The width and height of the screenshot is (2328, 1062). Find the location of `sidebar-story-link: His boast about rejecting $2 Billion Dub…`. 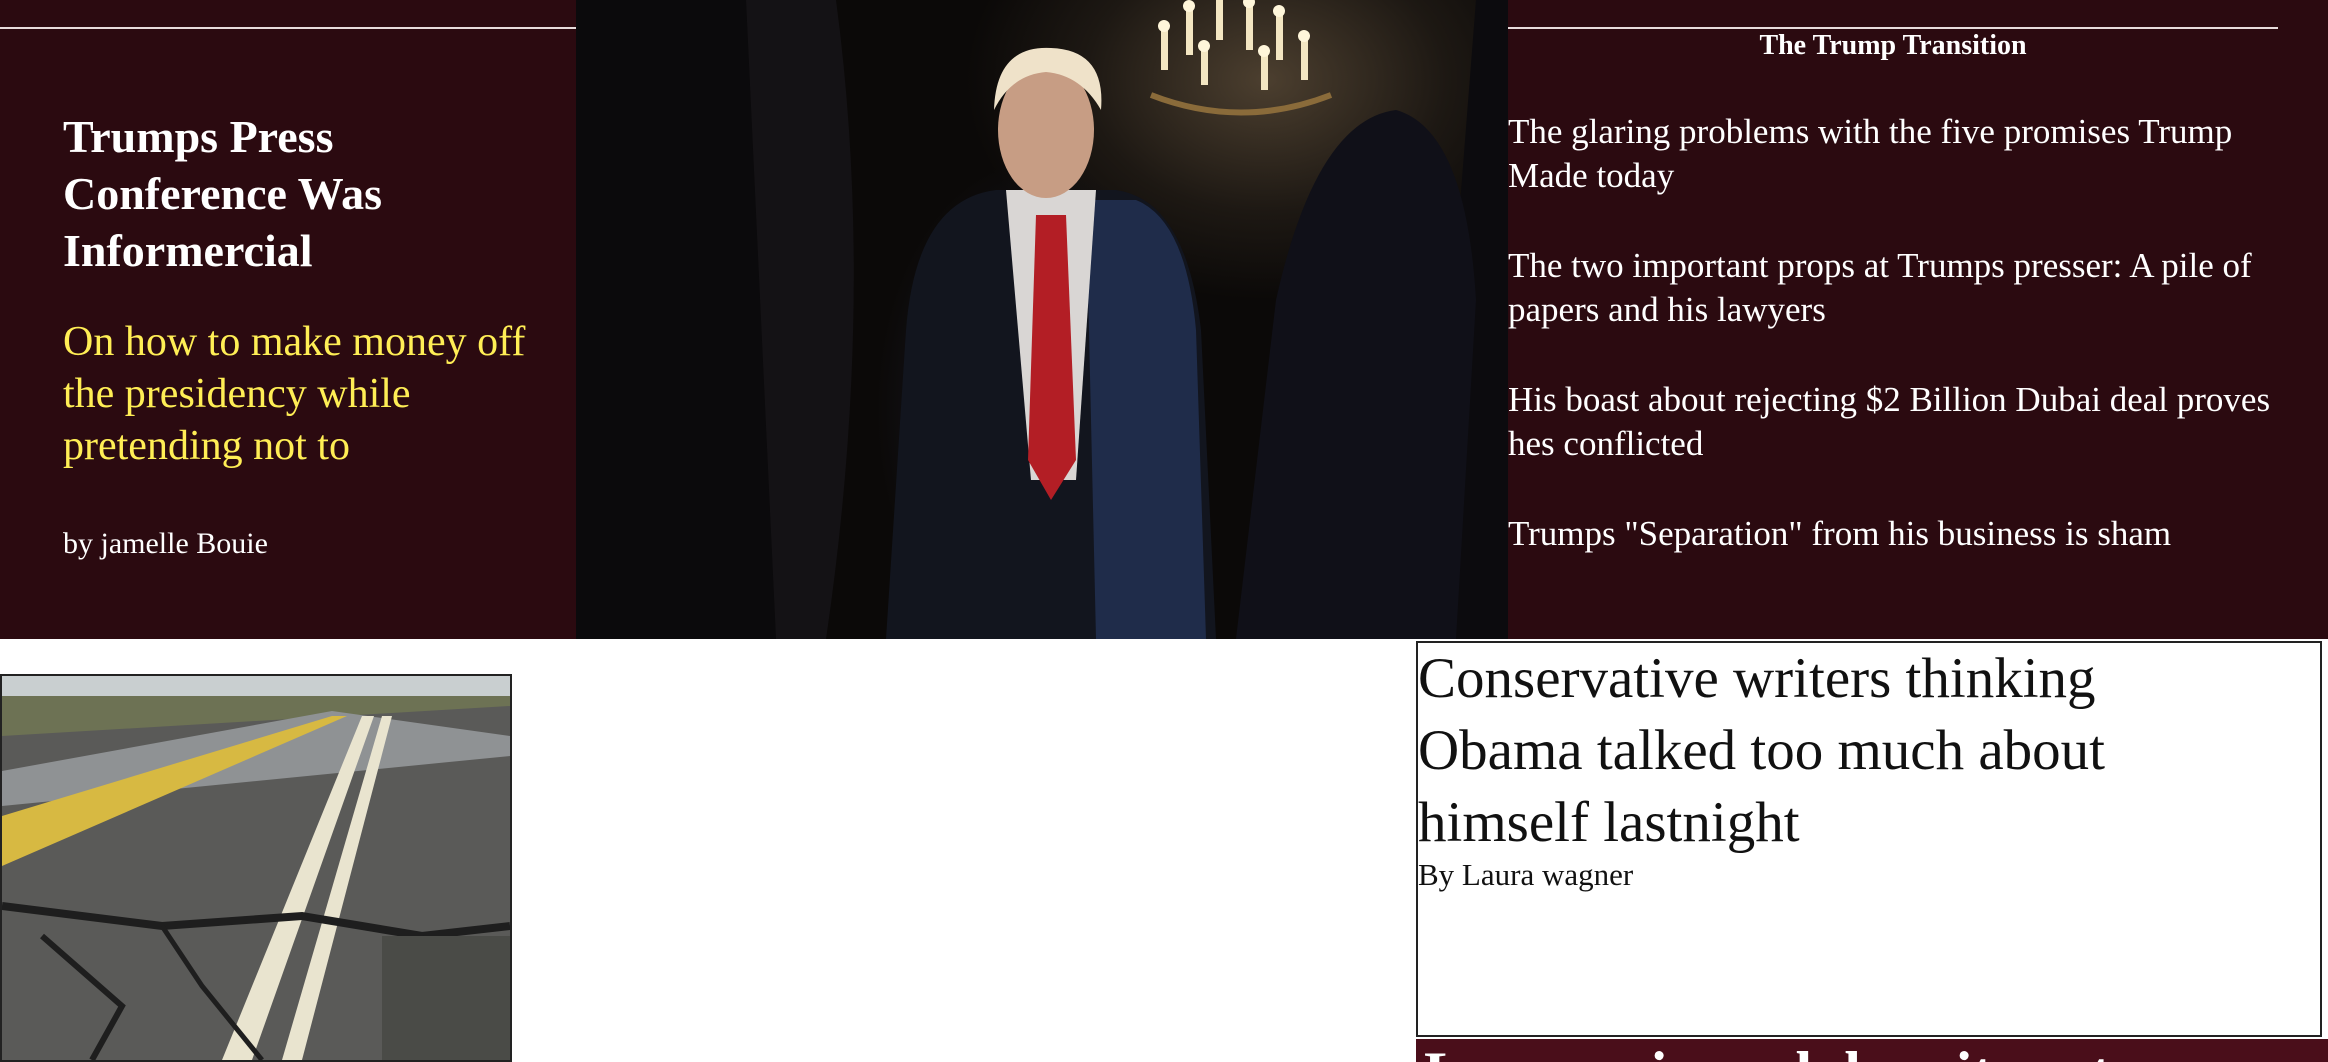

sidebar-story-link: His boast about rejecting $2 Billion Dub… is located at coordinates (1898, 422).